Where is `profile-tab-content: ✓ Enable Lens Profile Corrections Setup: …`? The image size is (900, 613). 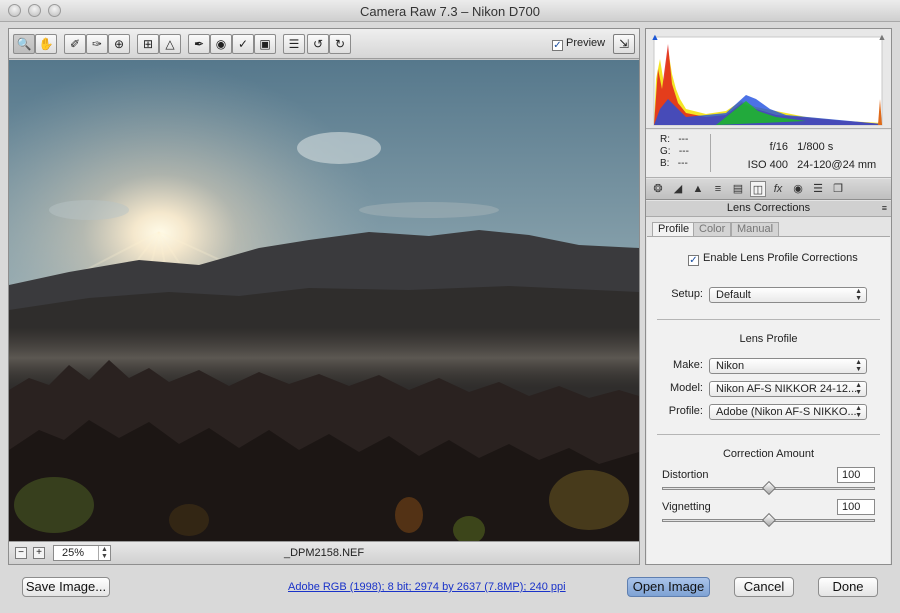
profile-tab-content: ✓ Enable Lens Profile Corrections Setup: … is located at coordinates (768, 400).